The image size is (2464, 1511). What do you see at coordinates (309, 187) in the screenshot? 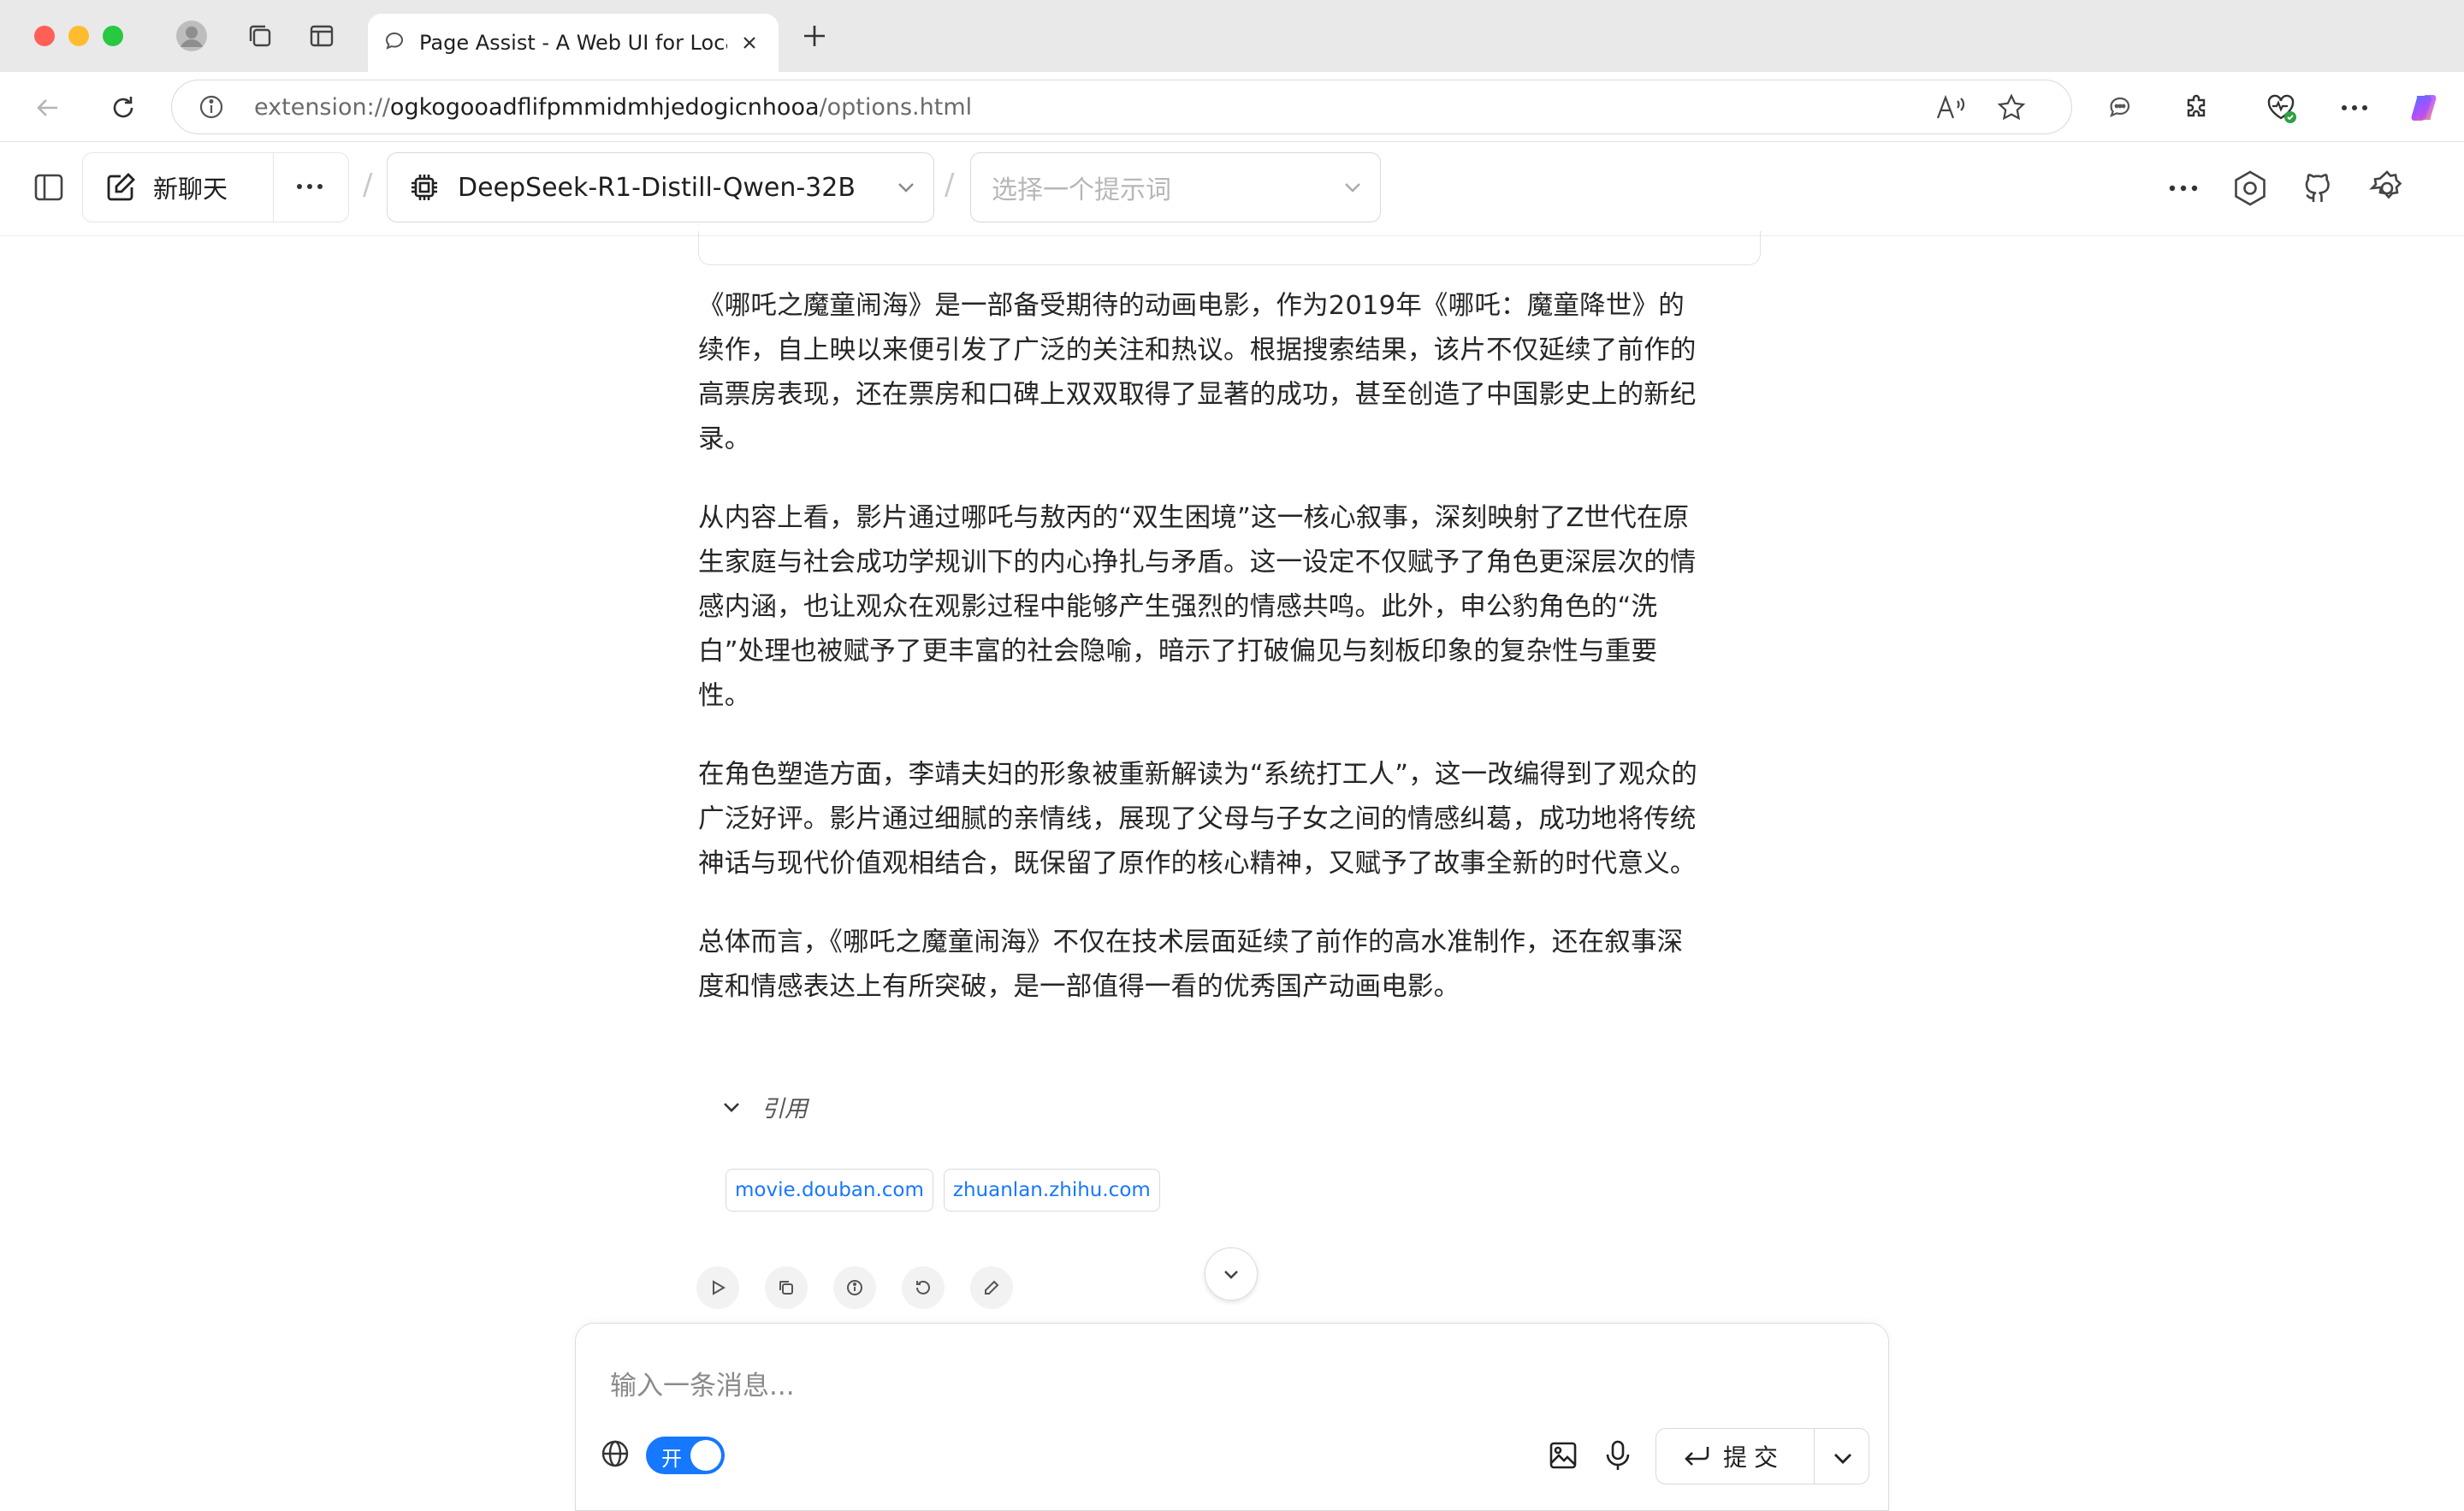
I see `chat-more-icon` at bounding box center [309, 187].